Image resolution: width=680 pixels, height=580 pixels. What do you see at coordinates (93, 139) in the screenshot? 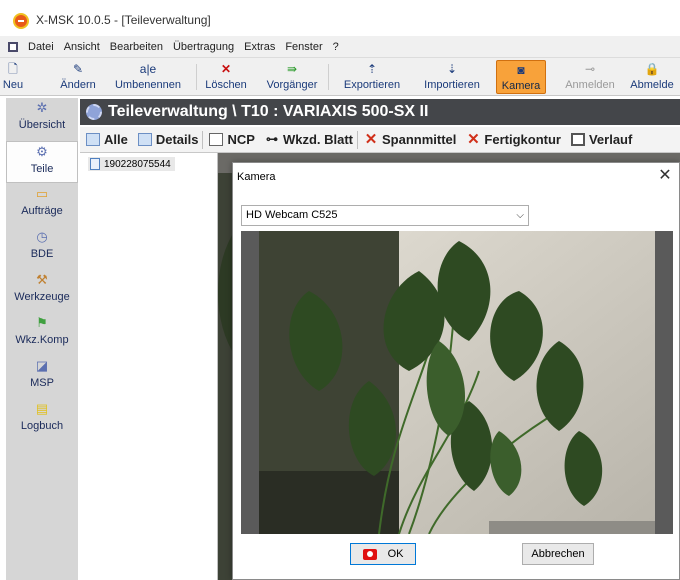
I see `grid-icon` at bounding box center [93, 139].